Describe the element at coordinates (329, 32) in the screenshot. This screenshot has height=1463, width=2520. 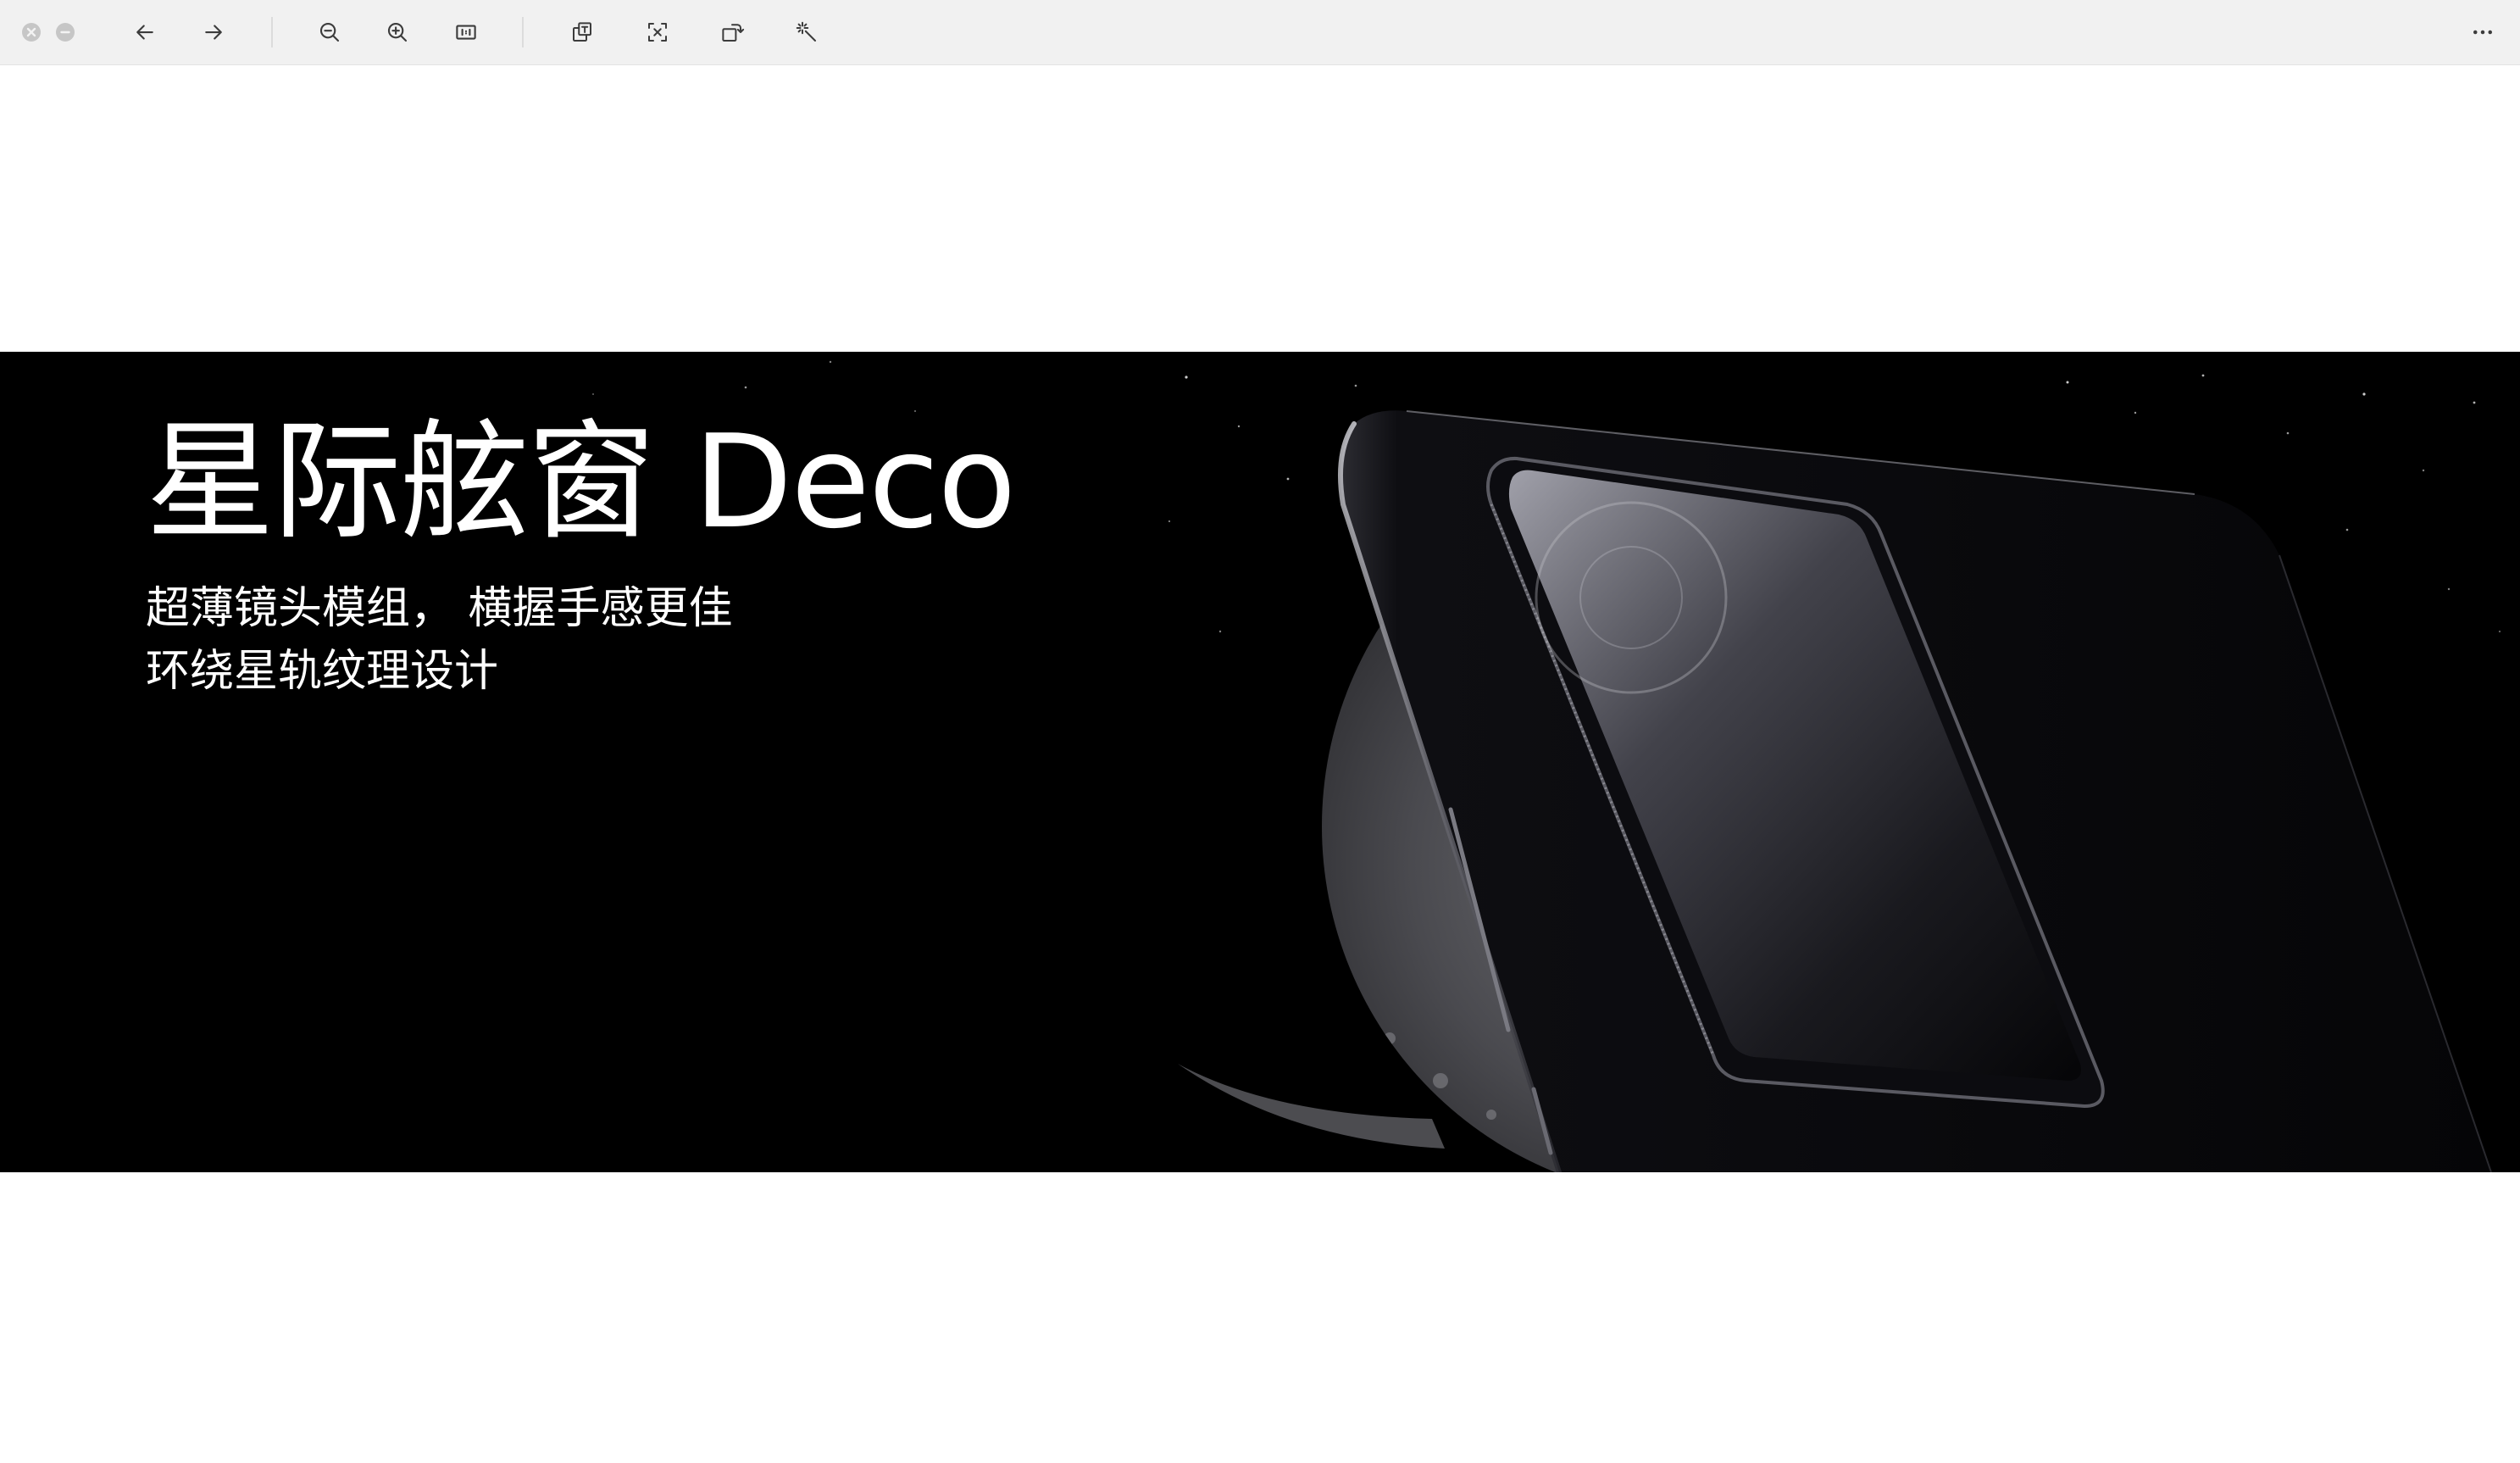
I see `zoom-out-icon` at that location.